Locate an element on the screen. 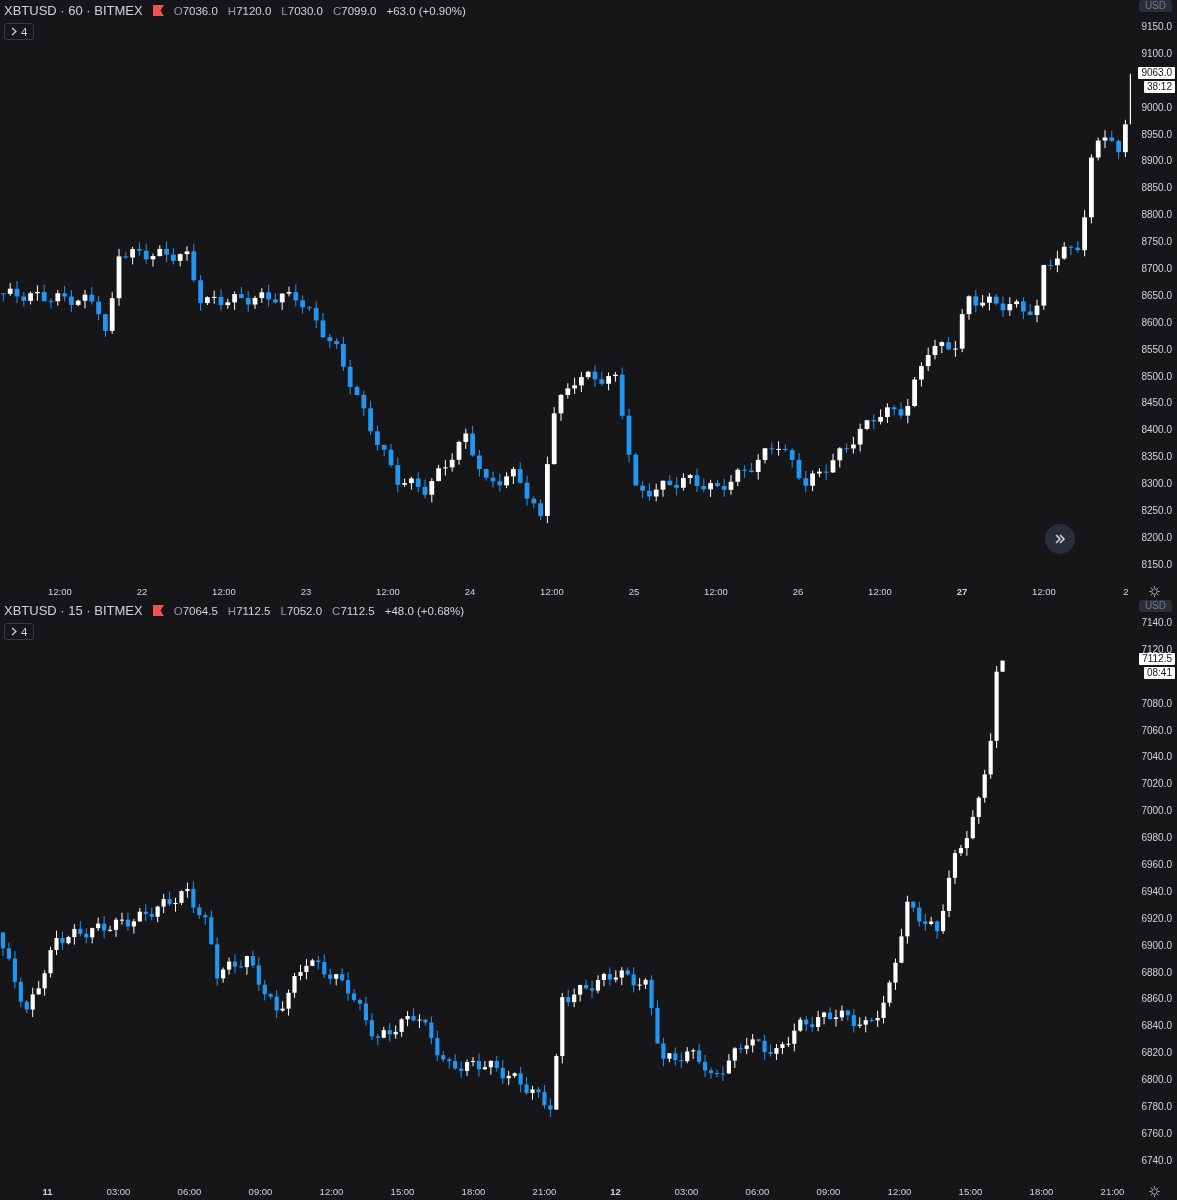 This screenshot has width=1177, height=1200. ohlc-value: O7036.0 is located at coordinates (195, 10).